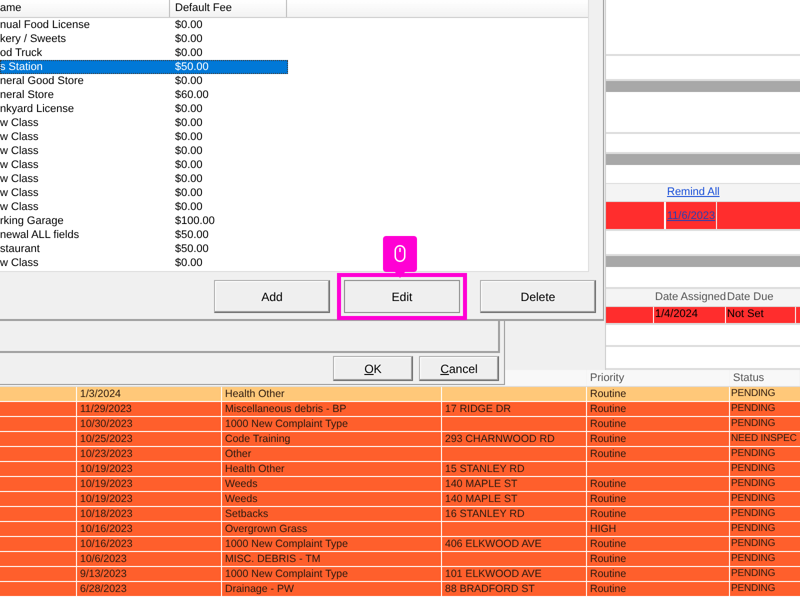 This screenshot has width=800, height=600. I want to click on complaint-row: 10/16/2023 1000 New Complaint Type 406 ELKWOOD AVE Routine PENDING, so click(400, 544).